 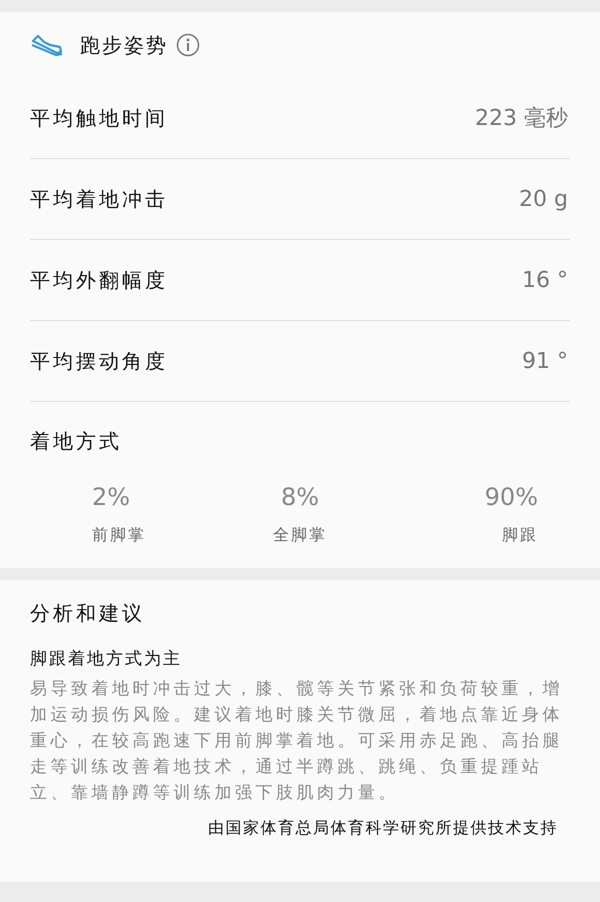 What do you see at coordinates (545, 361) in the screenshot?
I see `metric-value: 91 °` at bounding box center [545, 361].